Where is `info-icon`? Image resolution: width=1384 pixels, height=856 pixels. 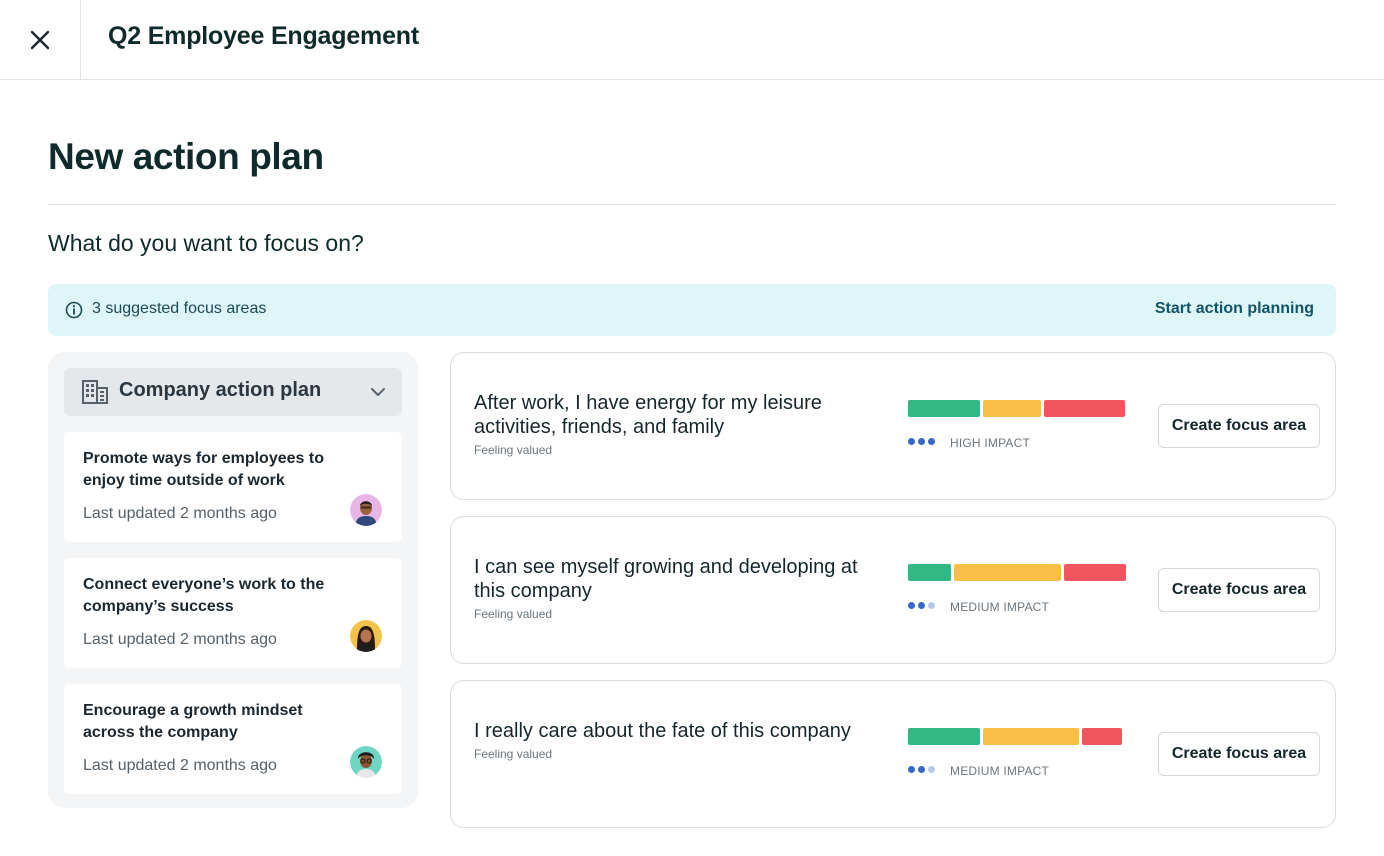
info-icon is located at coordinates (74, 310).